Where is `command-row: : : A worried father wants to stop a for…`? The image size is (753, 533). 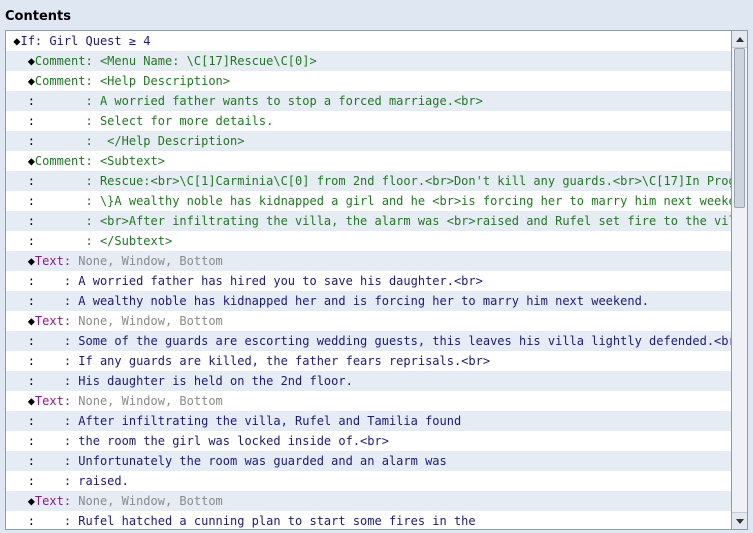
command-row: : : A worried father wants to stop a for… is located at coordinates (368, 101).